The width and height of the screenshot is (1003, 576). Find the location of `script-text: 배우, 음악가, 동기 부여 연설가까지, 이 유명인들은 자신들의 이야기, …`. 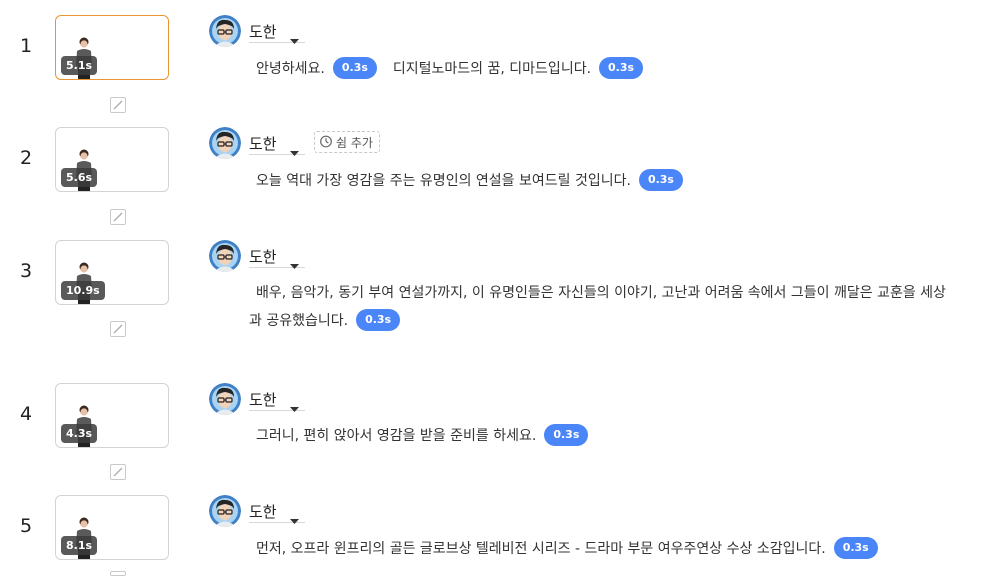

script-text: 배우, 음악가, 동기 부여 연설가까지, 이 유명인들은 자신들의 이야기, … is located at coordinates (599, 307).